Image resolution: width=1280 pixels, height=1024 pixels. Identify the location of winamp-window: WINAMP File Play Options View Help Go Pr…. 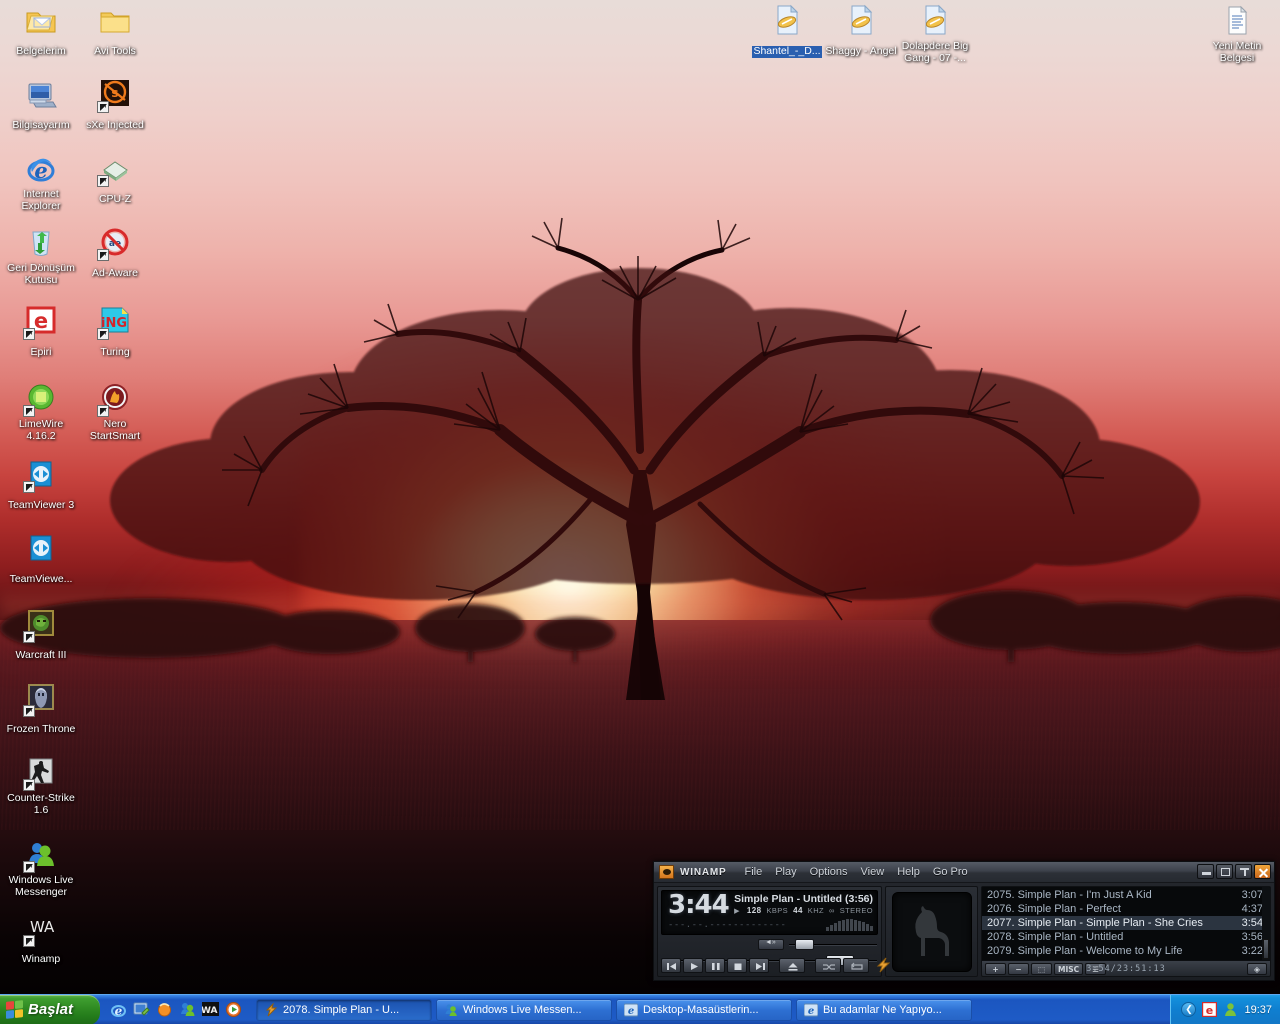
(964, 921).